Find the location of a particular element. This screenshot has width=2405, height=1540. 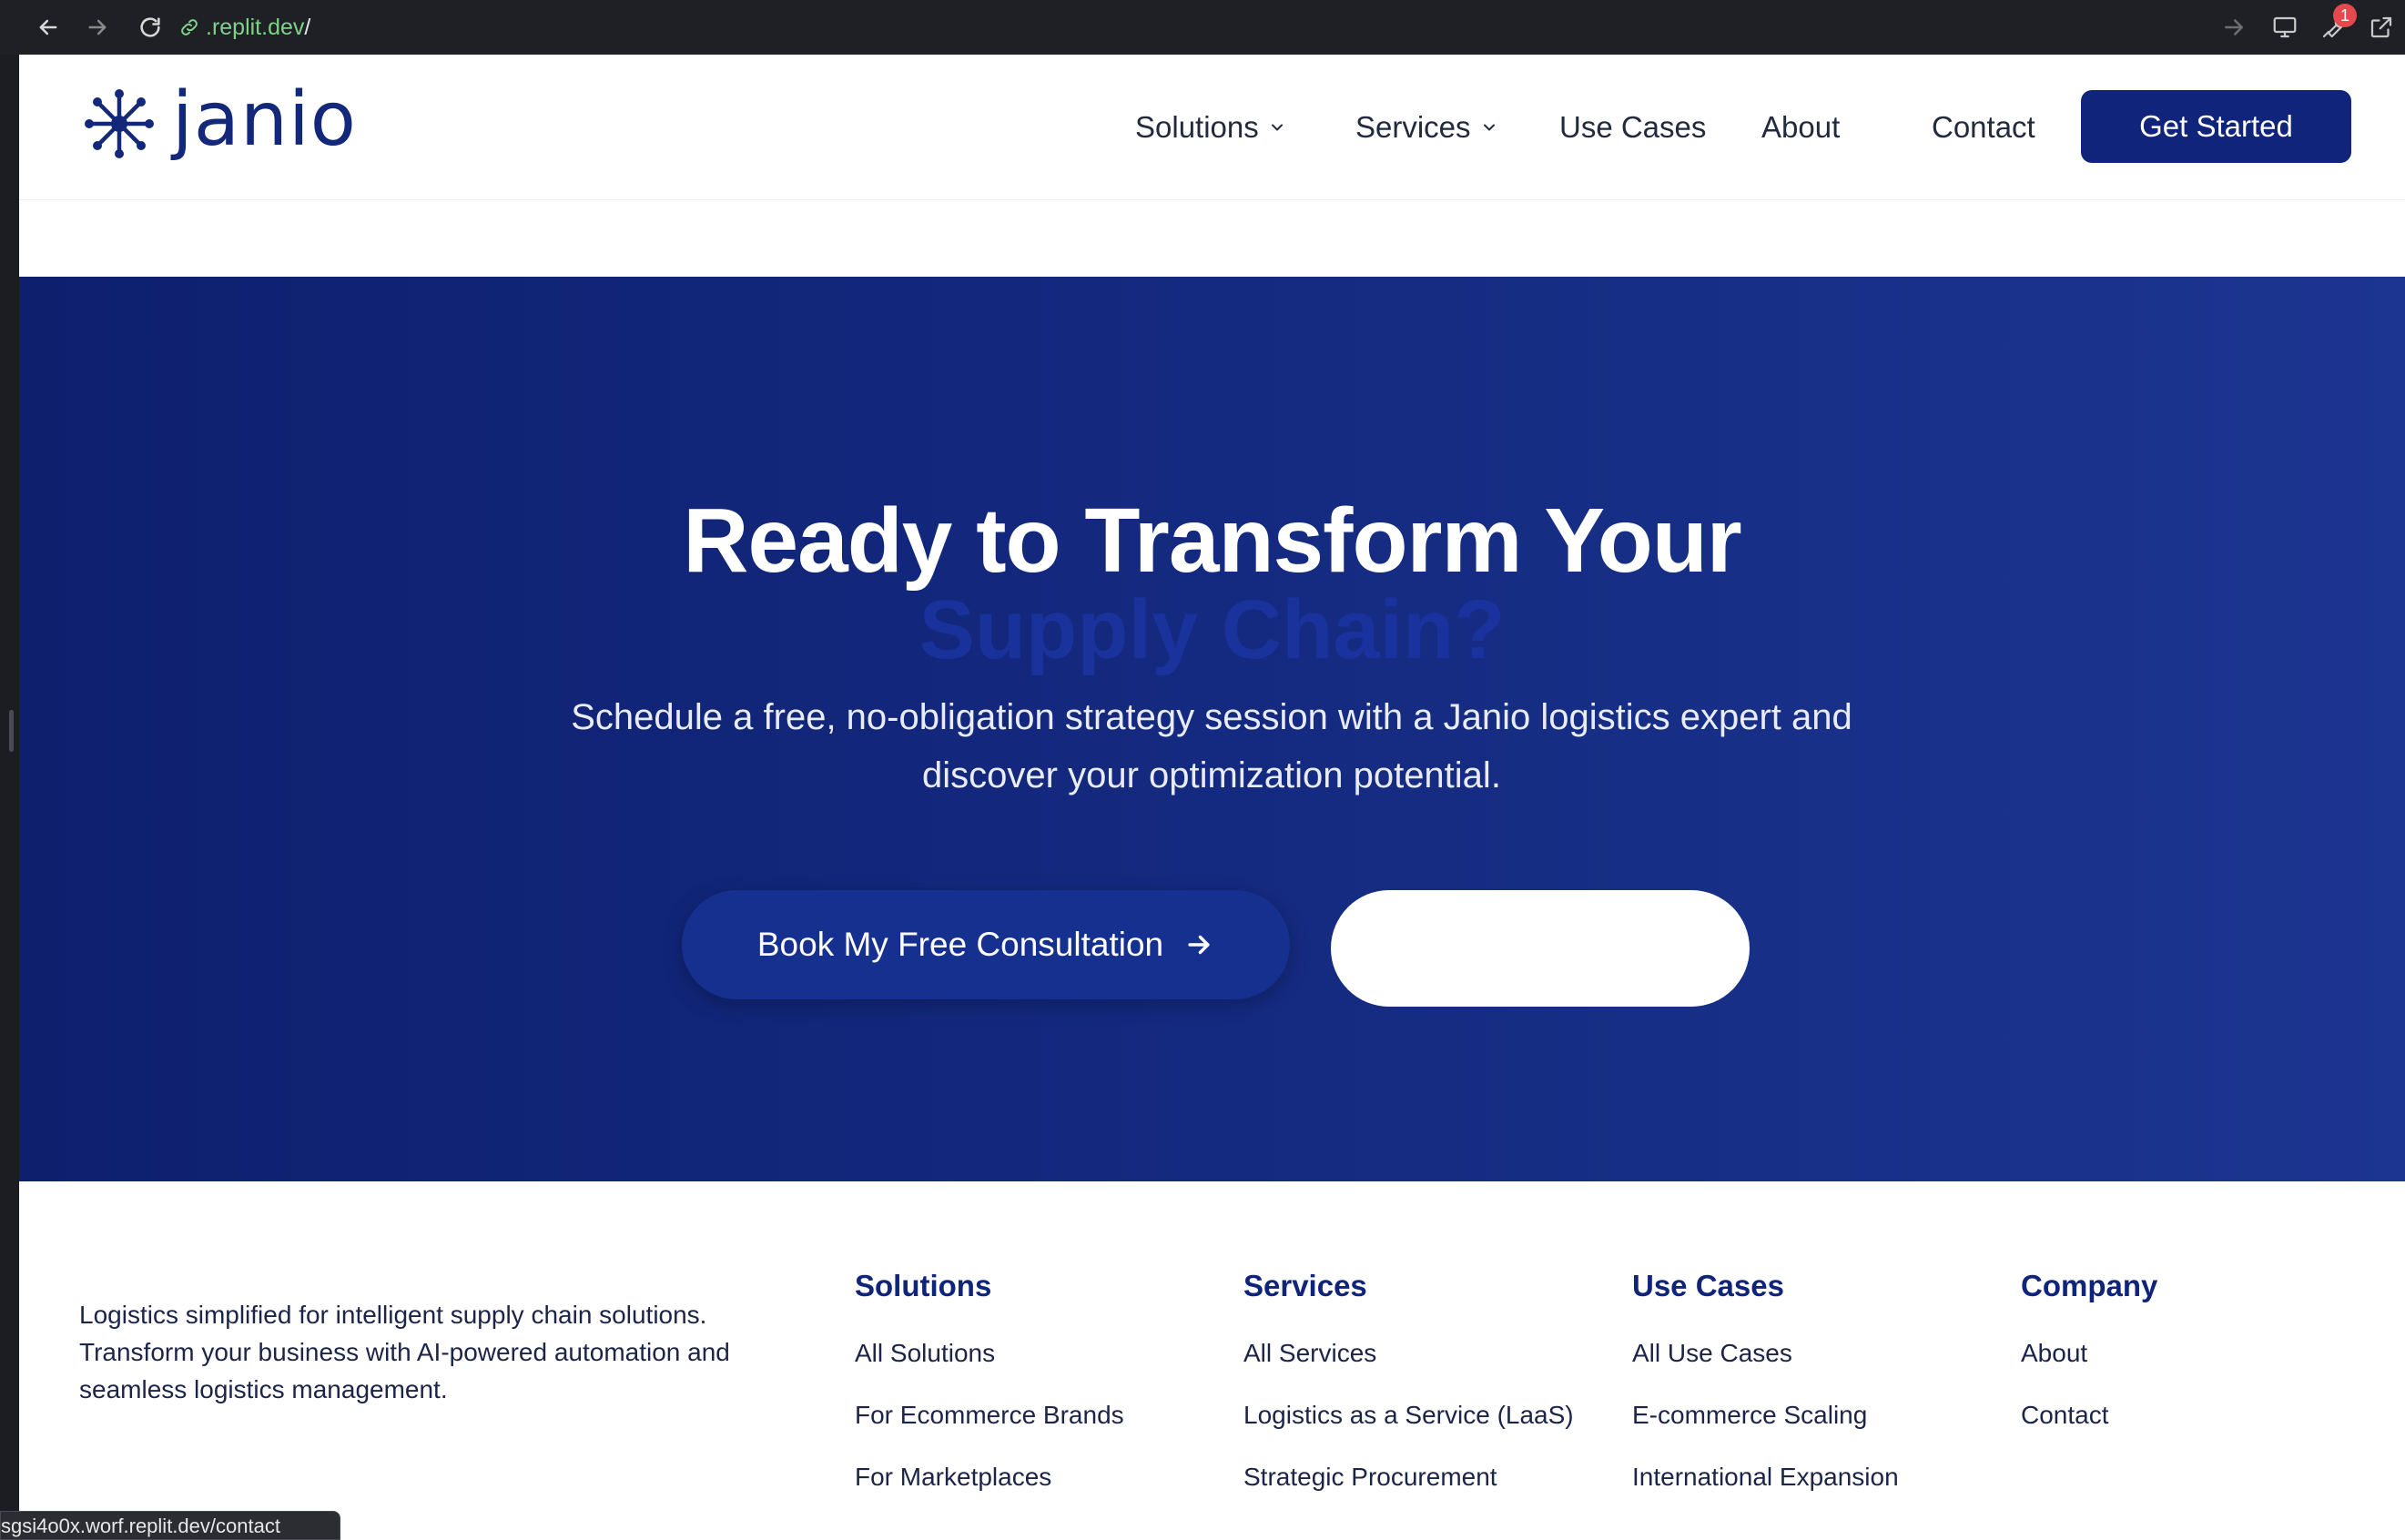

footer-col-title: Services is located at coordinates (1305, 1285).